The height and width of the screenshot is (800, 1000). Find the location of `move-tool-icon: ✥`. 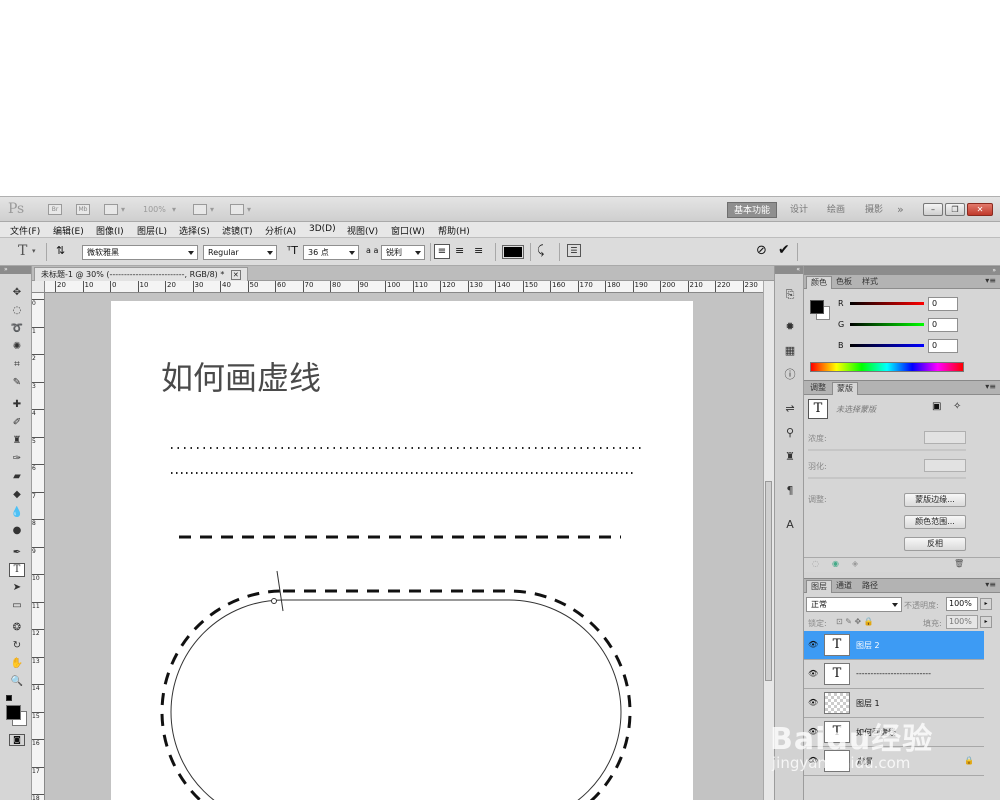

move-tool-icon: ✥ is located at coordinates (17, 293).